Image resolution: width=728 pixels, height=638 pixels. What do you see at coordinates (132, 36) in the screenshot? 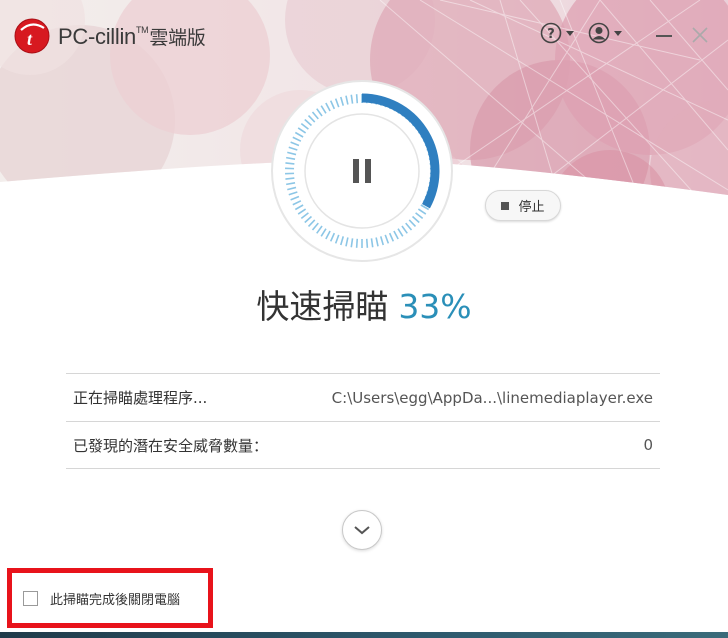
I see `brand-name: PC-cillinTM雲端版` at bounding box center [132, 36].